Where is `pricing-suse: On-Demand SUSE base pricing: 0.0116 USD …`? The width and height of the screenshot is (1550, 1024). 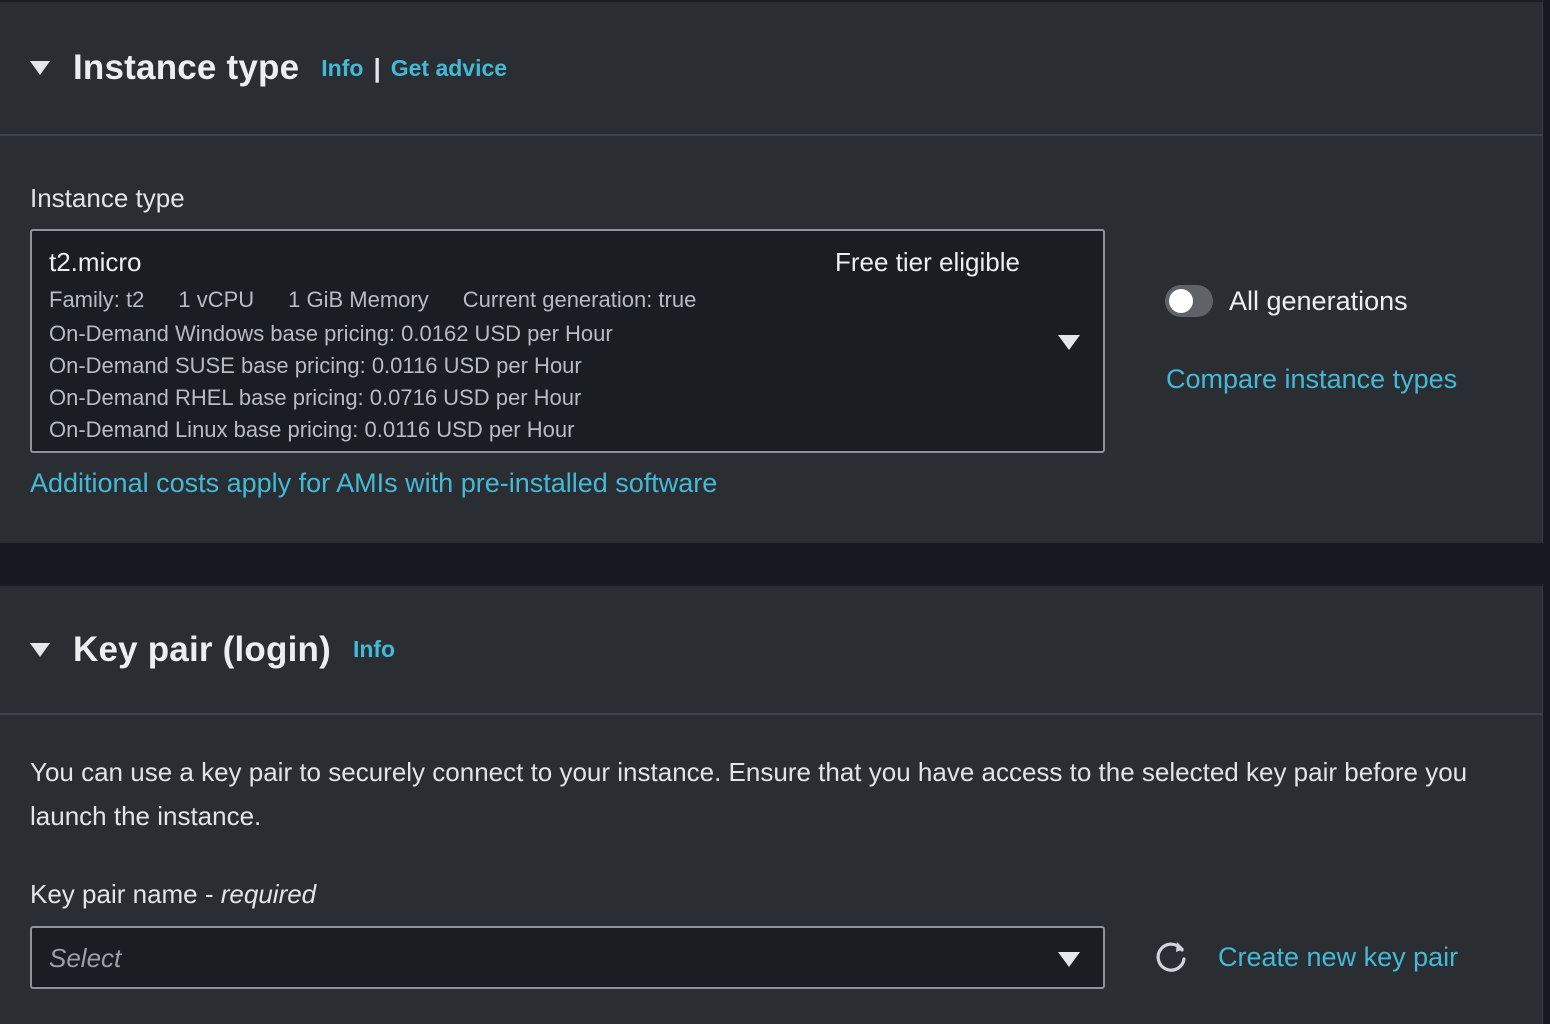 pricing-suse: On-Demand SUSE base pricing: 0.0116 USD … is located at coordinates (315, 365).